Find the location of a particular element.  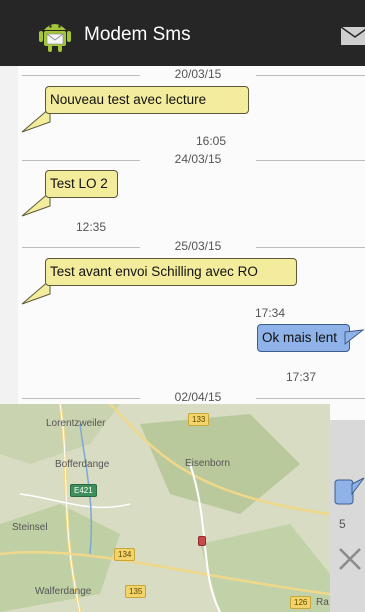

date-divider: 24/03/15 is located at coordinates (191, 160).